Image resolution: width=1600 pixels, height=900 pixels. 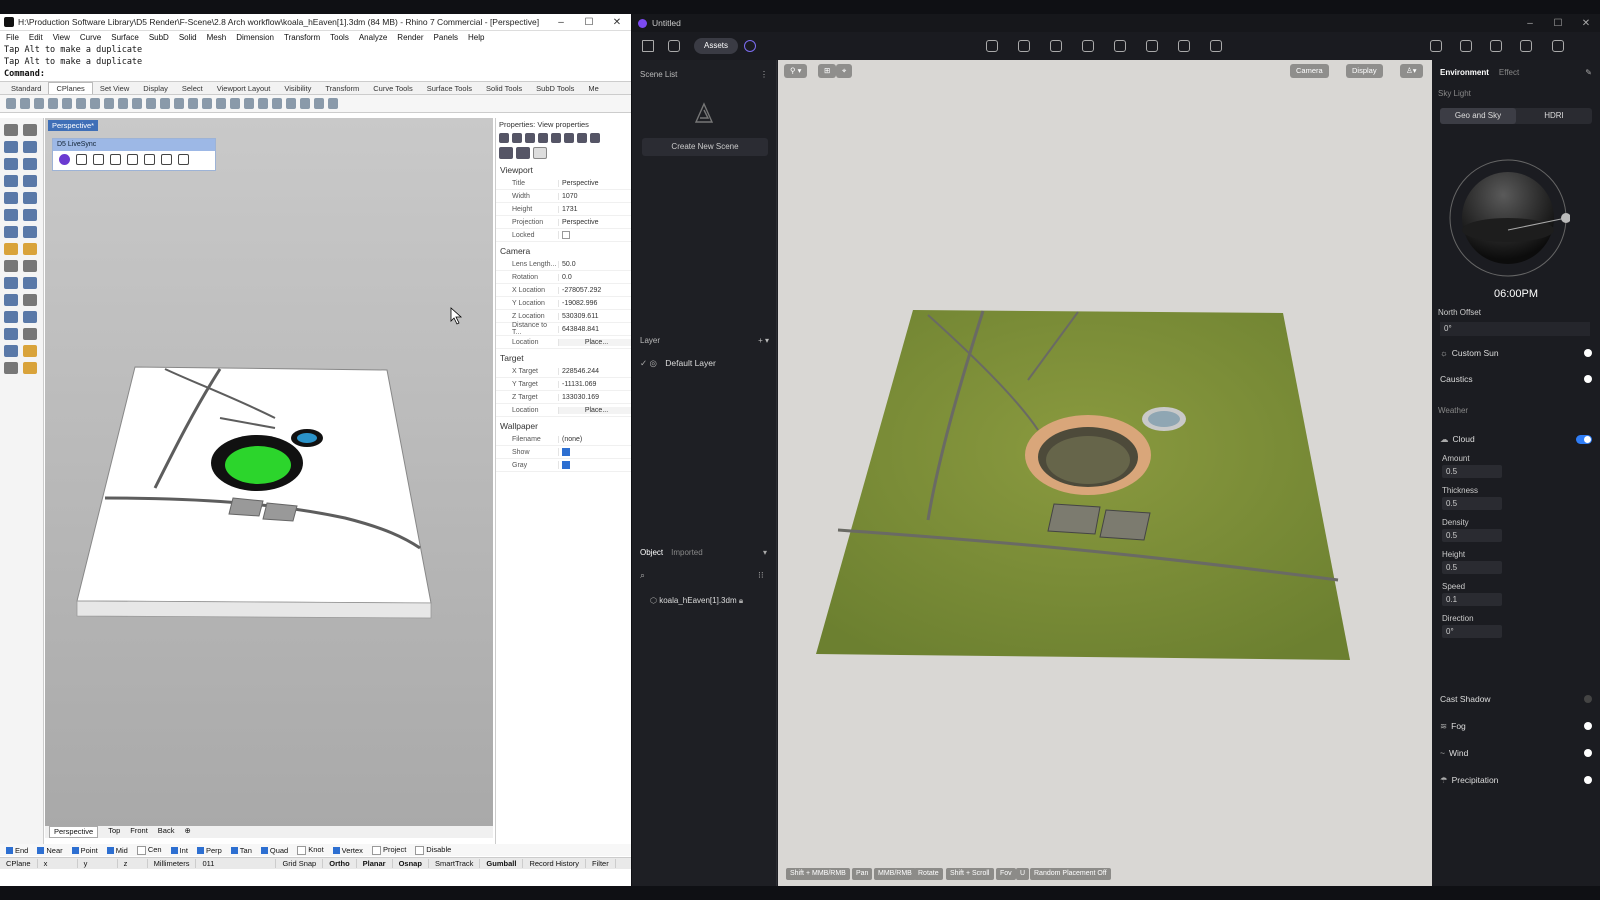 I want to click on tab-viewport-layout: Viewport Layout, so click(x=244, y=88).